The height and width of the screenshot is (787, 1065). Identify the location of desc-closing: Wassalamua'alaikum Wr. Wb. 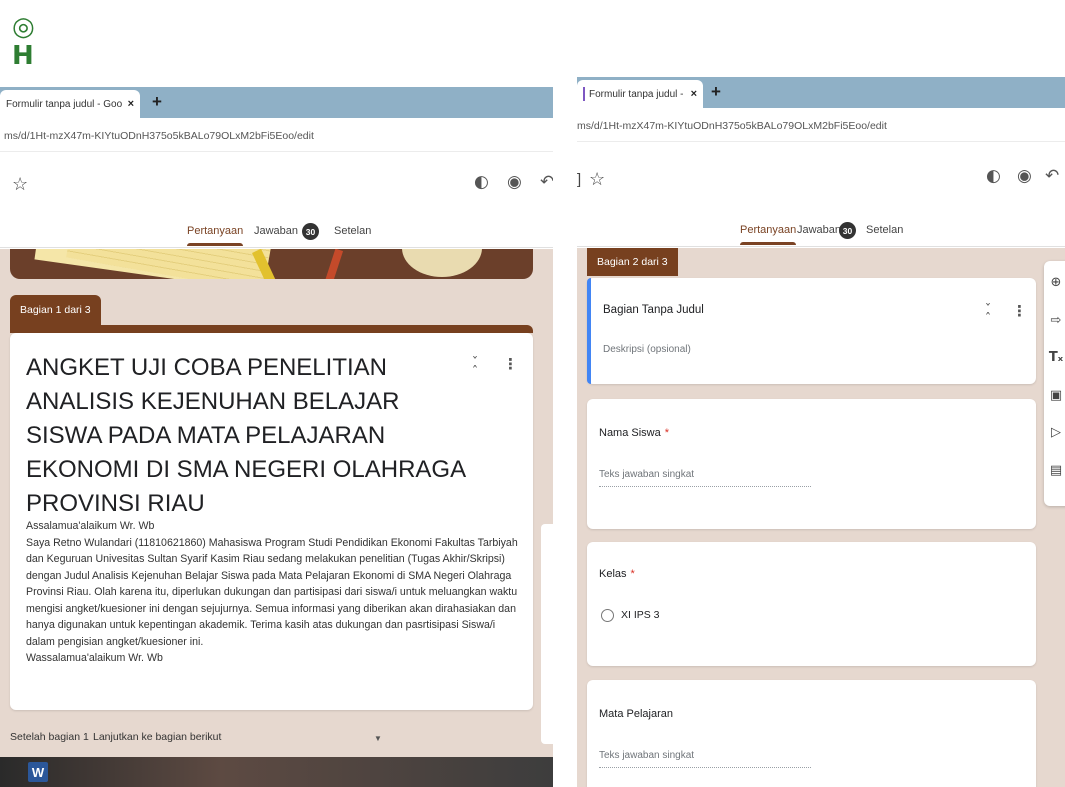
(94, 658).